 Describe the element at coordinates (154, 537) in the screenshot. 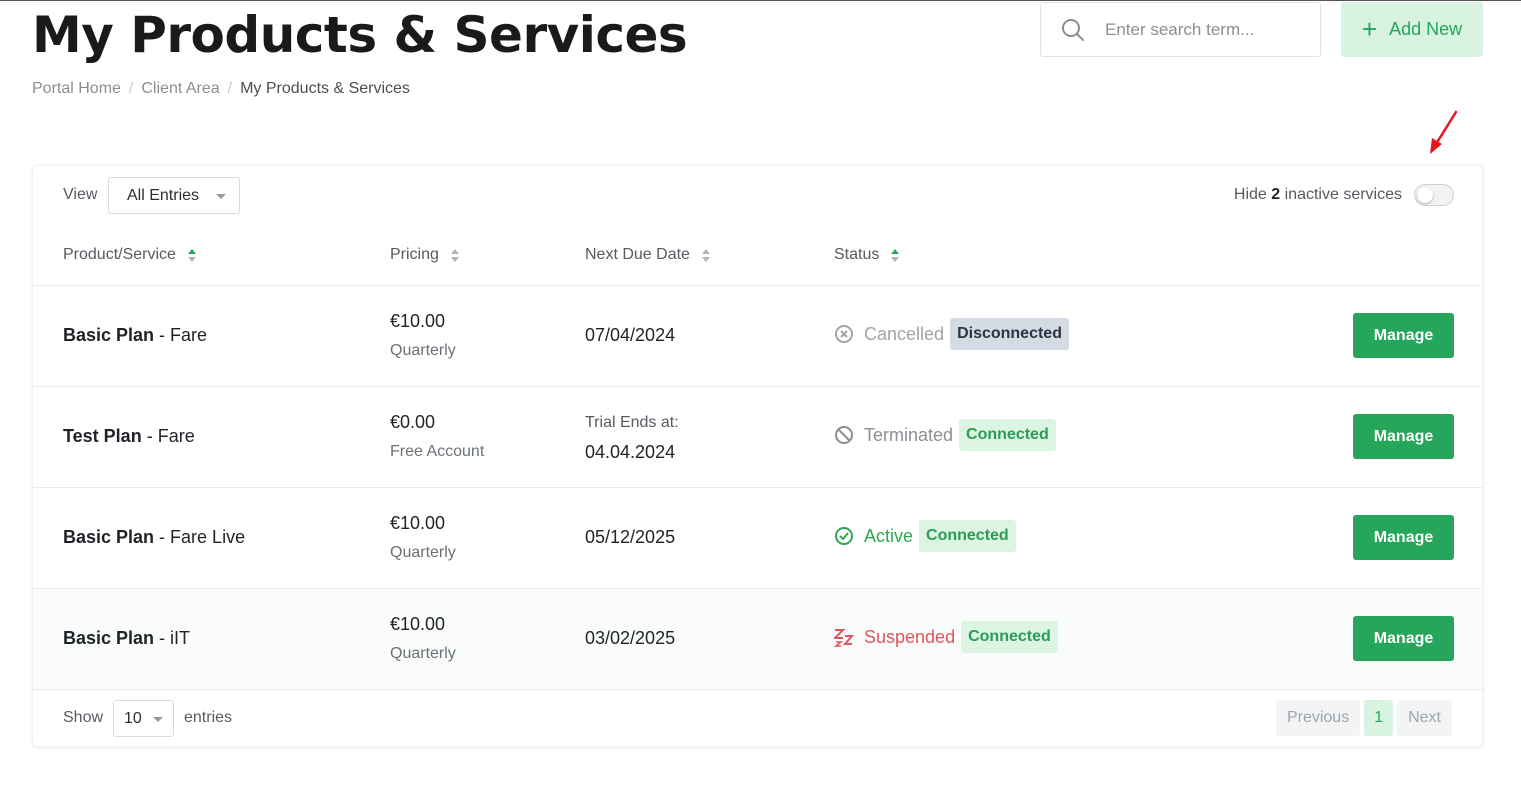

I see `product-name: Basic Plan - Fare Live` at that location.